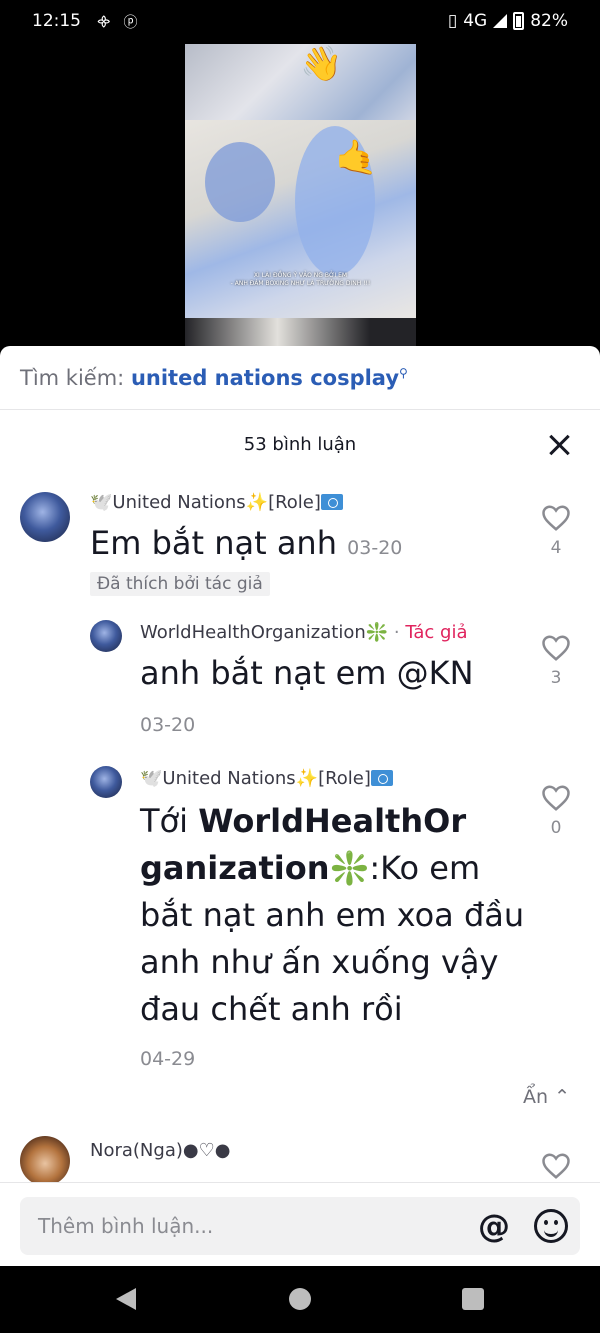 The image size is (600, 1333). I want to click on vibrate-icon: ▯, so click(452, 21).